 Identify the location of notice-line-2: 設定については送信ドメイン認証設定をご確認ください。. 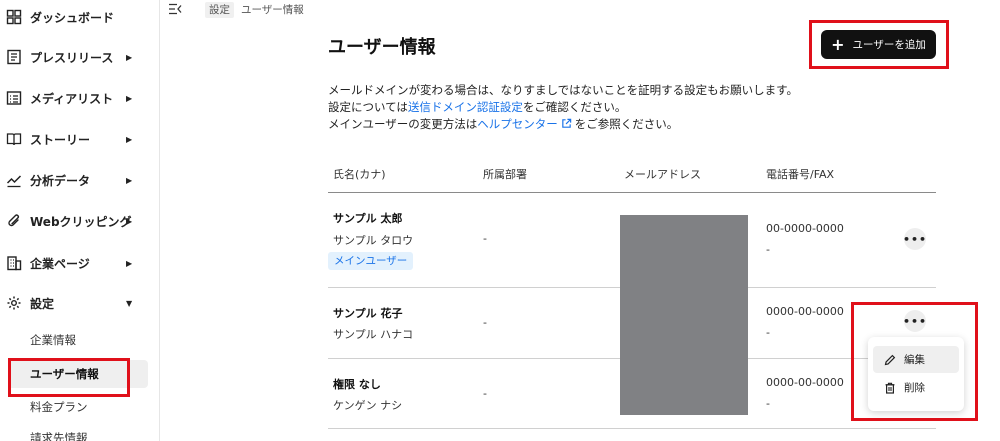
(477, 107).